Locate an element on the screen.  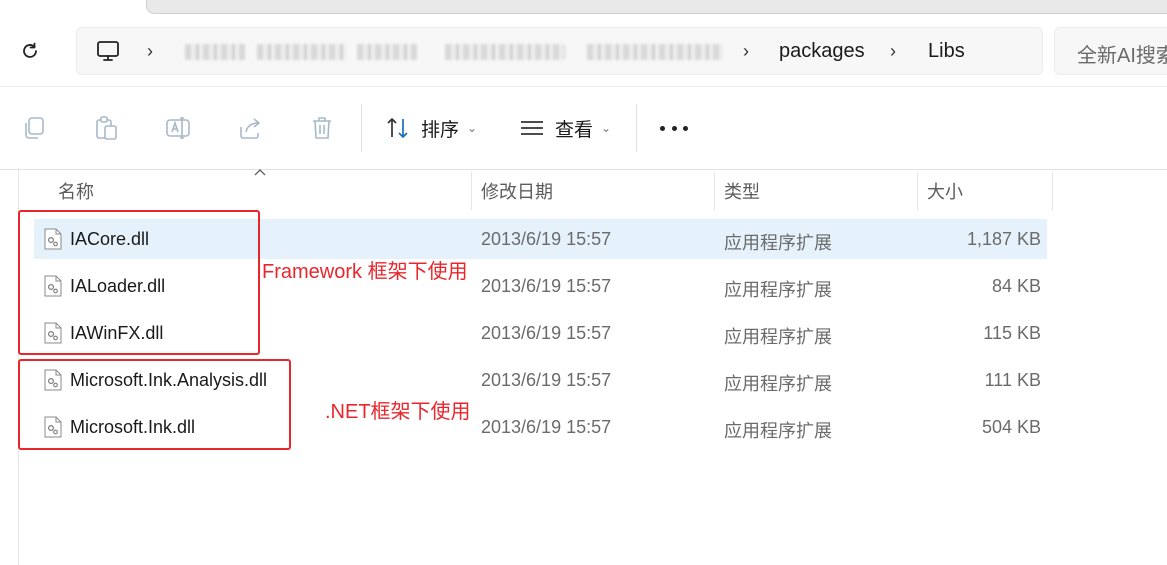
more-options-button is located at coordinates (674, 129).